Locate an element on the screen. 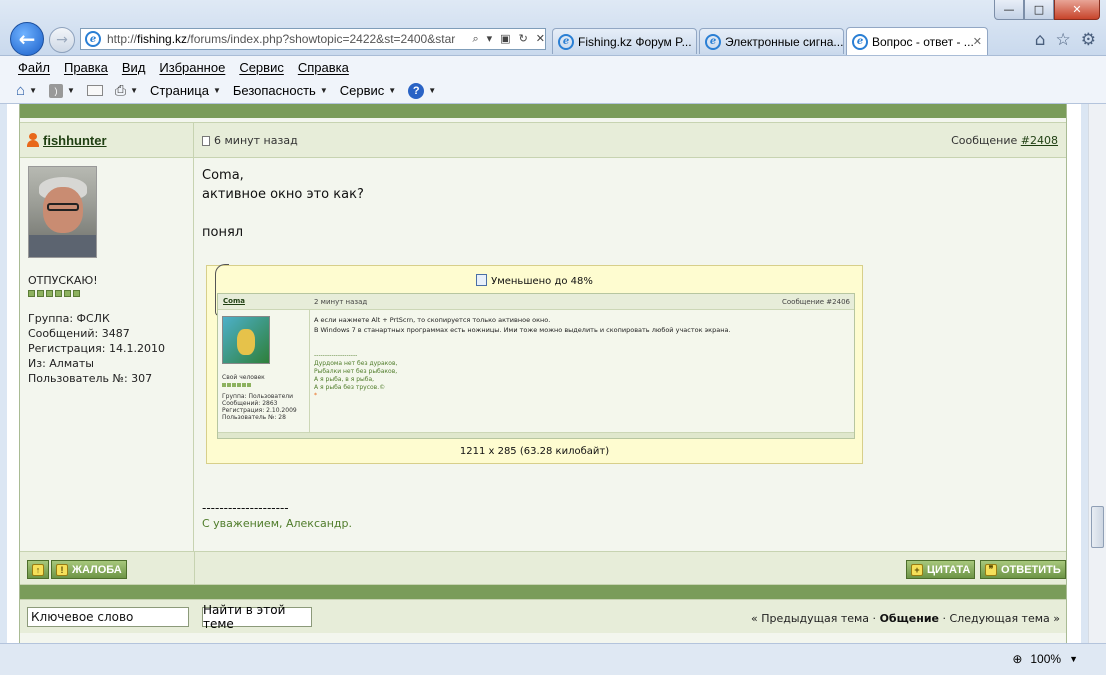 The width and height of the screenshot is (1106, 675). arrow-right-icon: → is located at coordinates (62, 40).